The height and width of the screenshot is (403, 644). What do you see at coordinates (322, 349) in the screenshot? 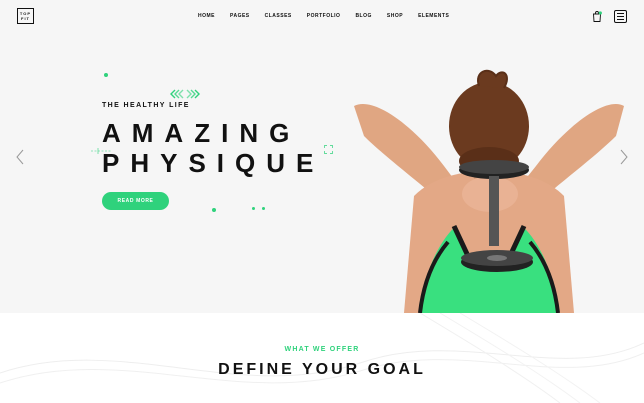
I see `offer-subtitle: WHAT WE OFFER` at bounding box center [322, 349].